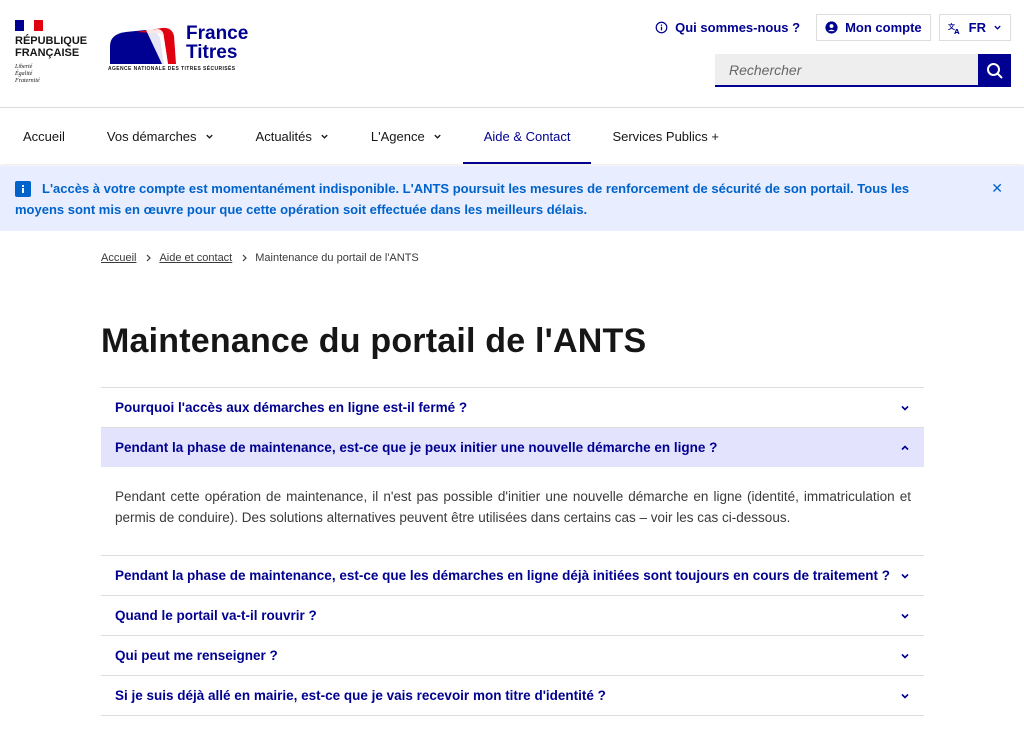 The image size is (1024, 729). I want to click on nav-item-aide-contact: Aide & Contact, so click(527, 136).